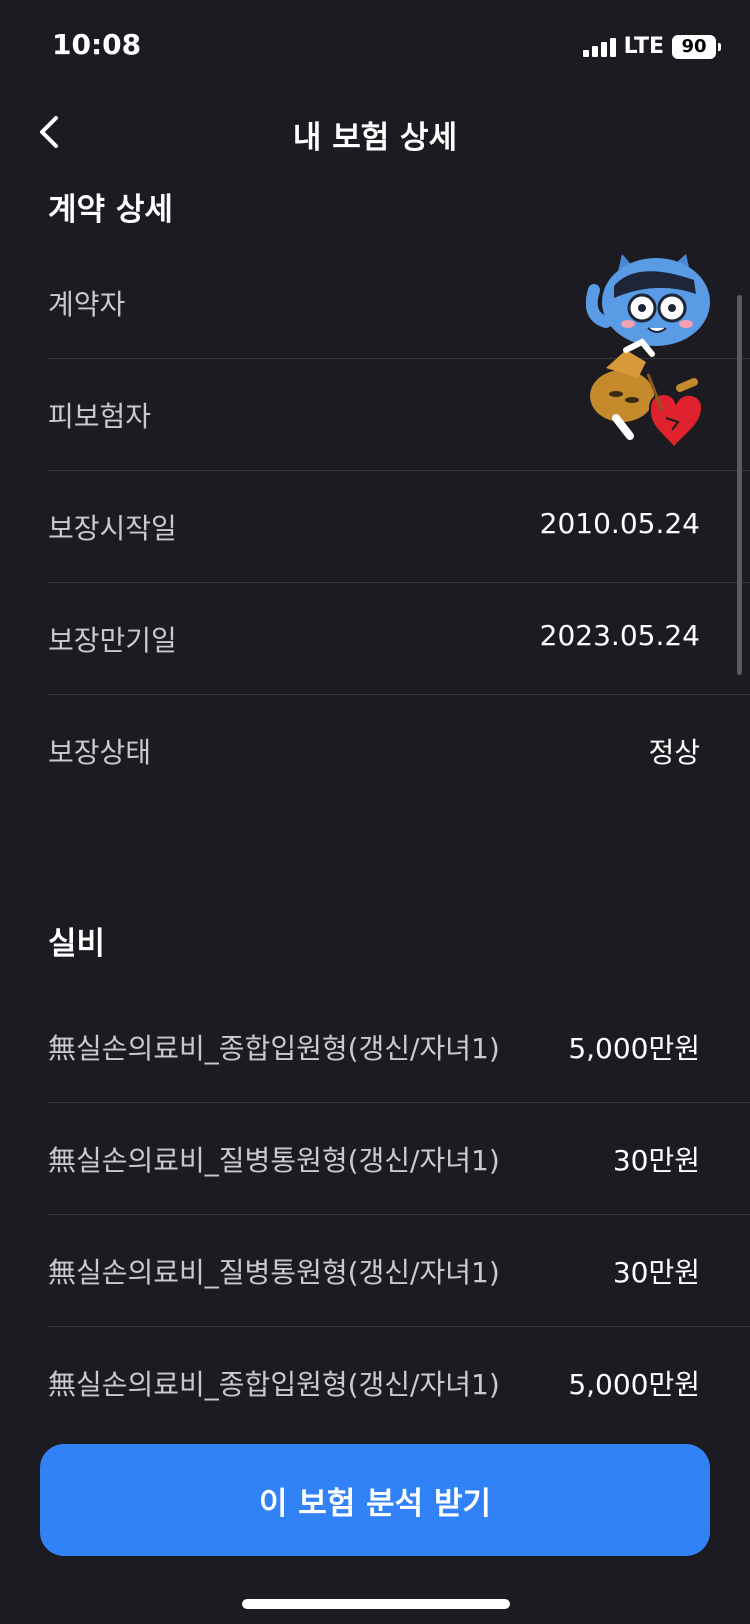 The width and height of the screenshot is (750, 1624). I want to click on contract-row-status: 보장상태 정상, so click(399, 750).